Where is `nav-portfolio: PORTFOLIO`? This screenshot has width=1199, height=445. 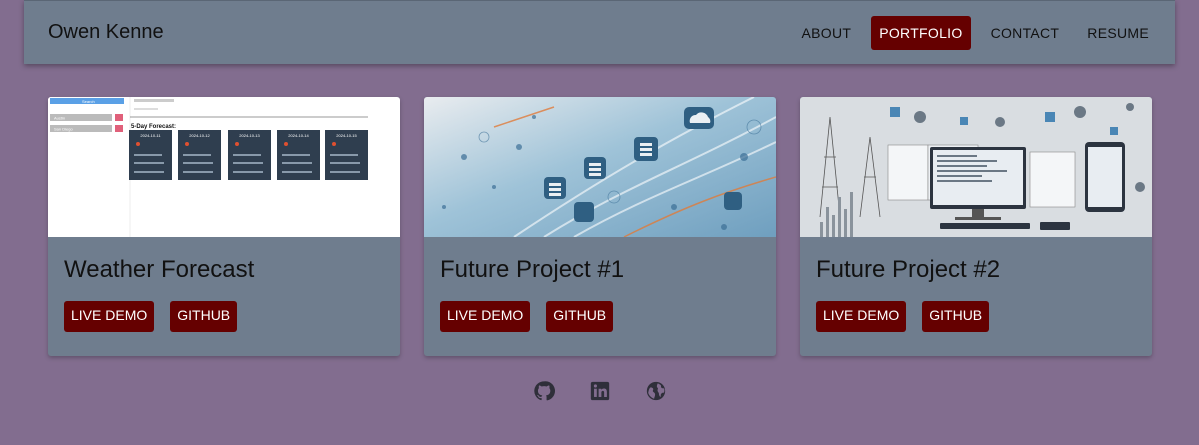 nav-portfolio: PORTFOLIO is located at coordinates (921, 33).